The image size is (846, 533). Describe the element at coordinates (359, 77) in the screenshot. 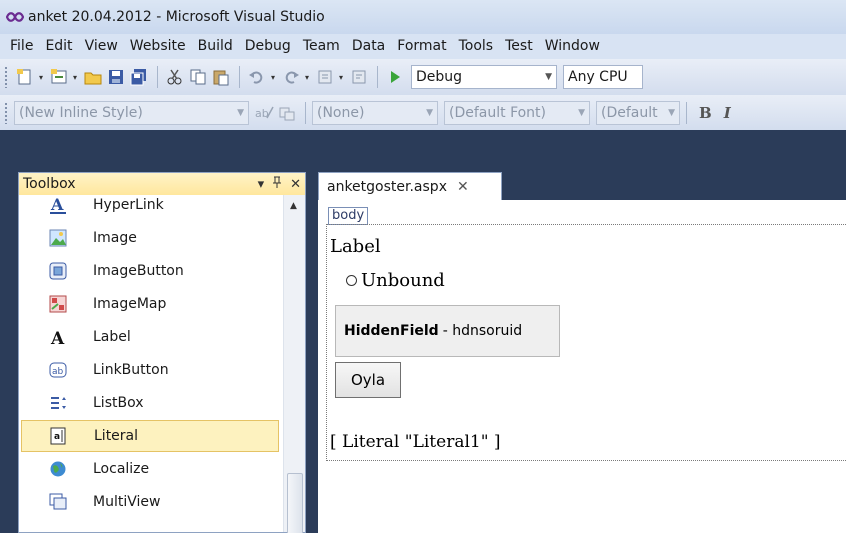

I see `navigate-forward-icon` at that location.